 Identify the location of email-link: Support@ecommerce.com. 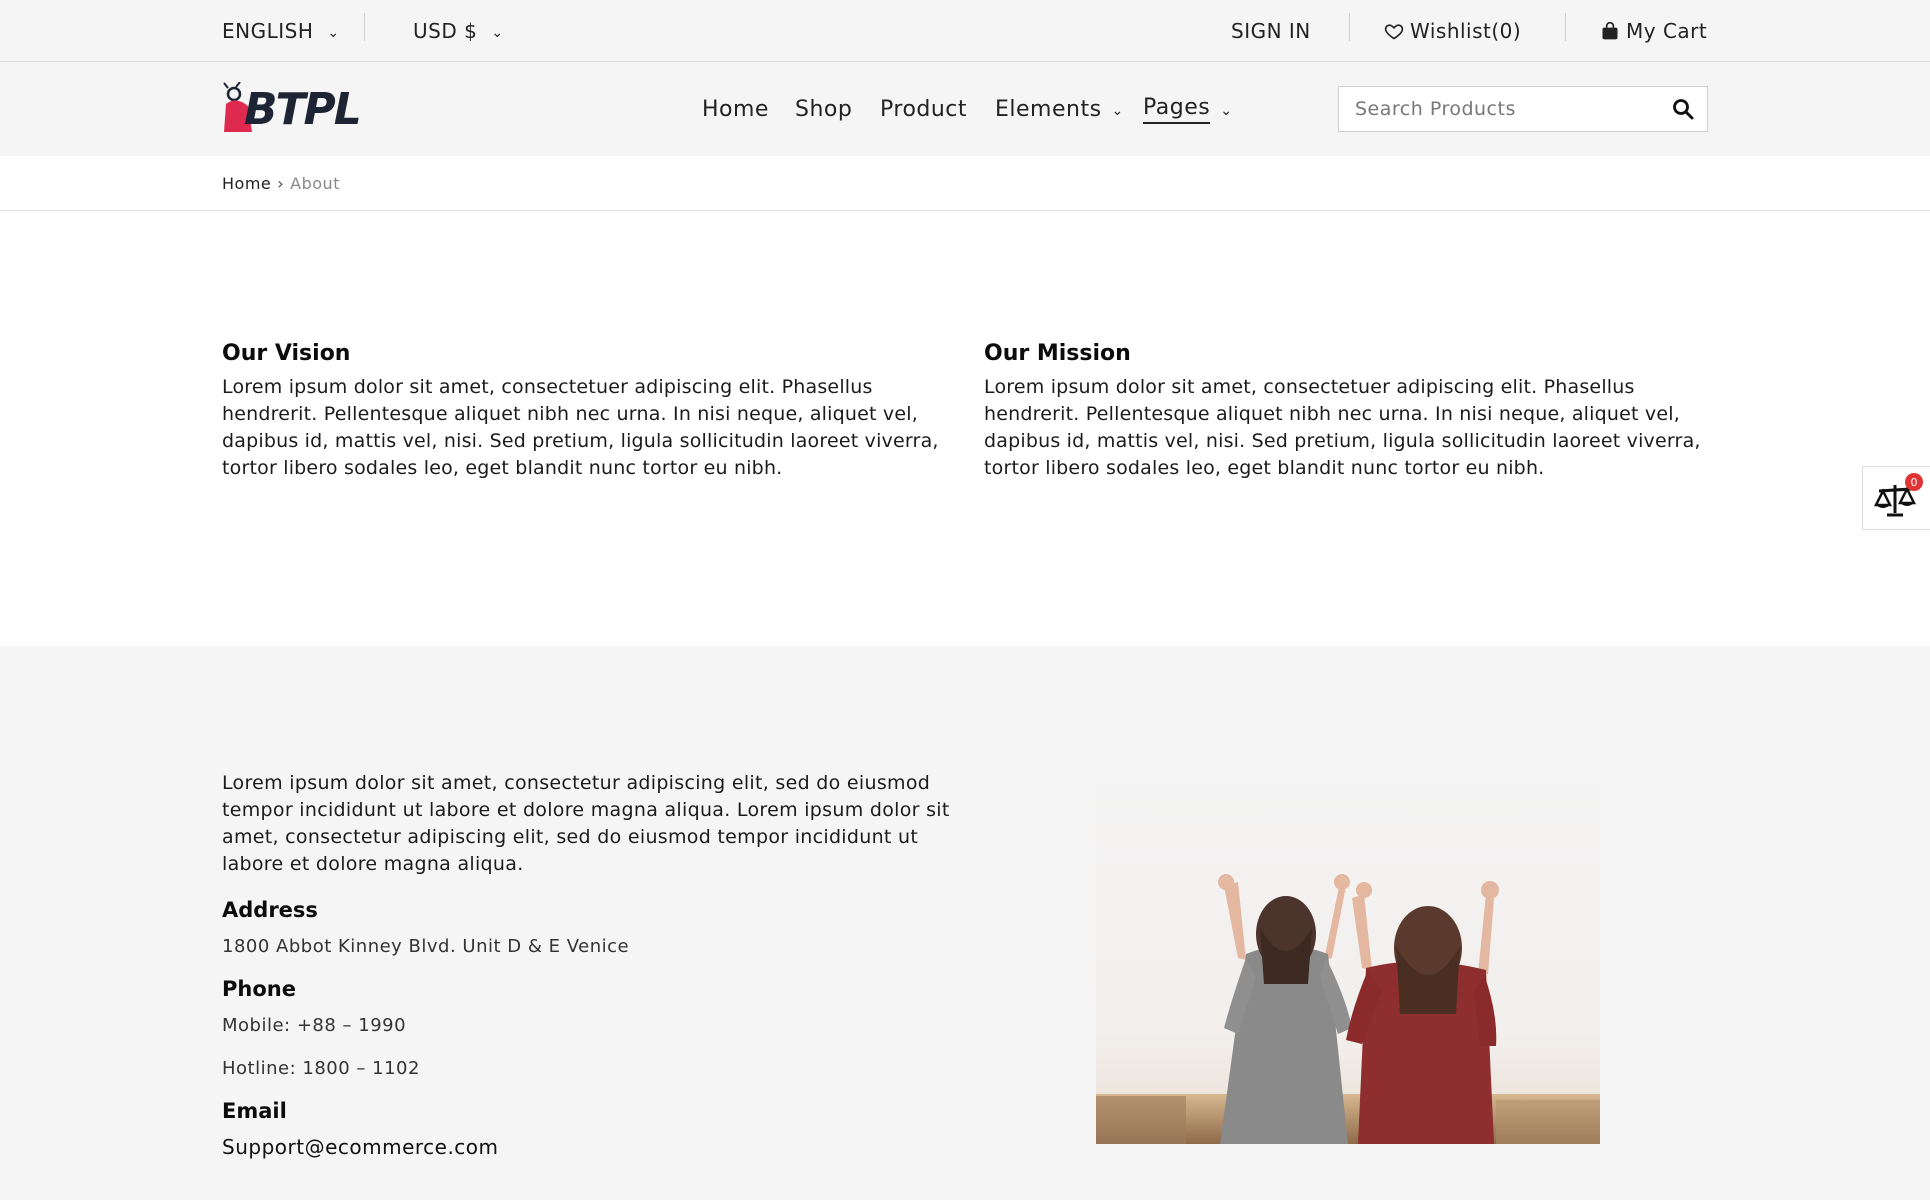
(592, 1147).